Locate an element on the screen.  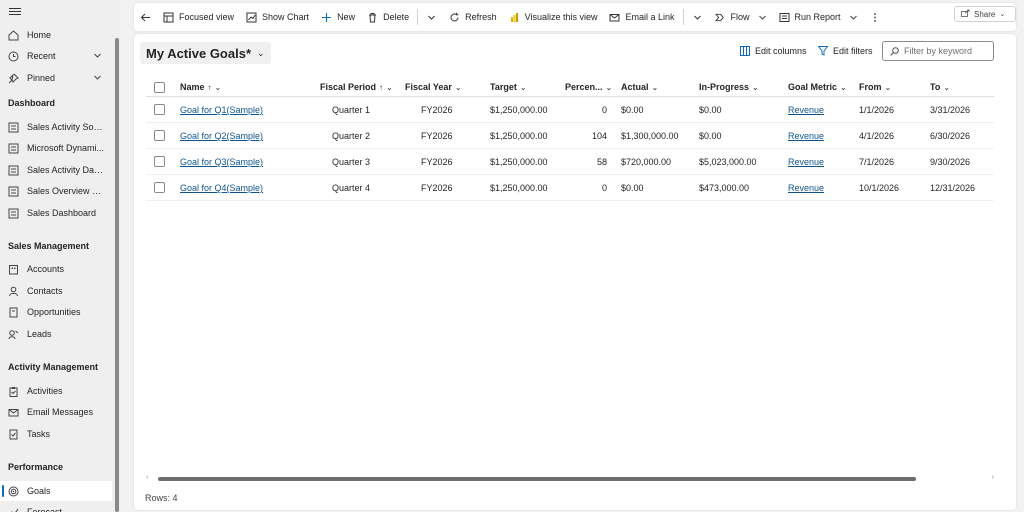
visualize-view-button: Visualize this view is located at coordinates (553, 17).